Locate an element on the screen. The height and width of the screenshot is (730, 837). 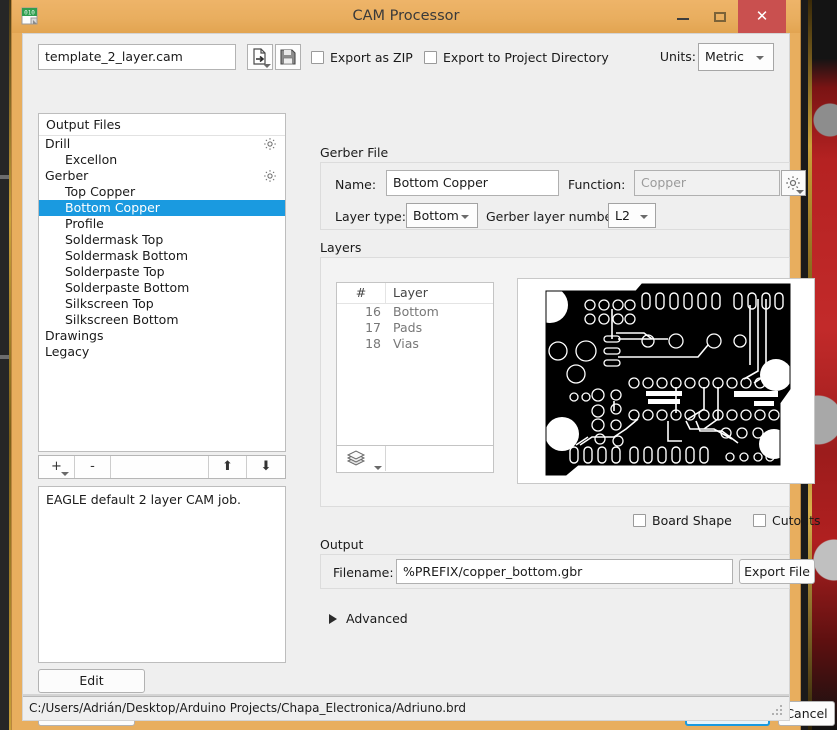
remove-output-button: - is located at coordinates (93, 467).